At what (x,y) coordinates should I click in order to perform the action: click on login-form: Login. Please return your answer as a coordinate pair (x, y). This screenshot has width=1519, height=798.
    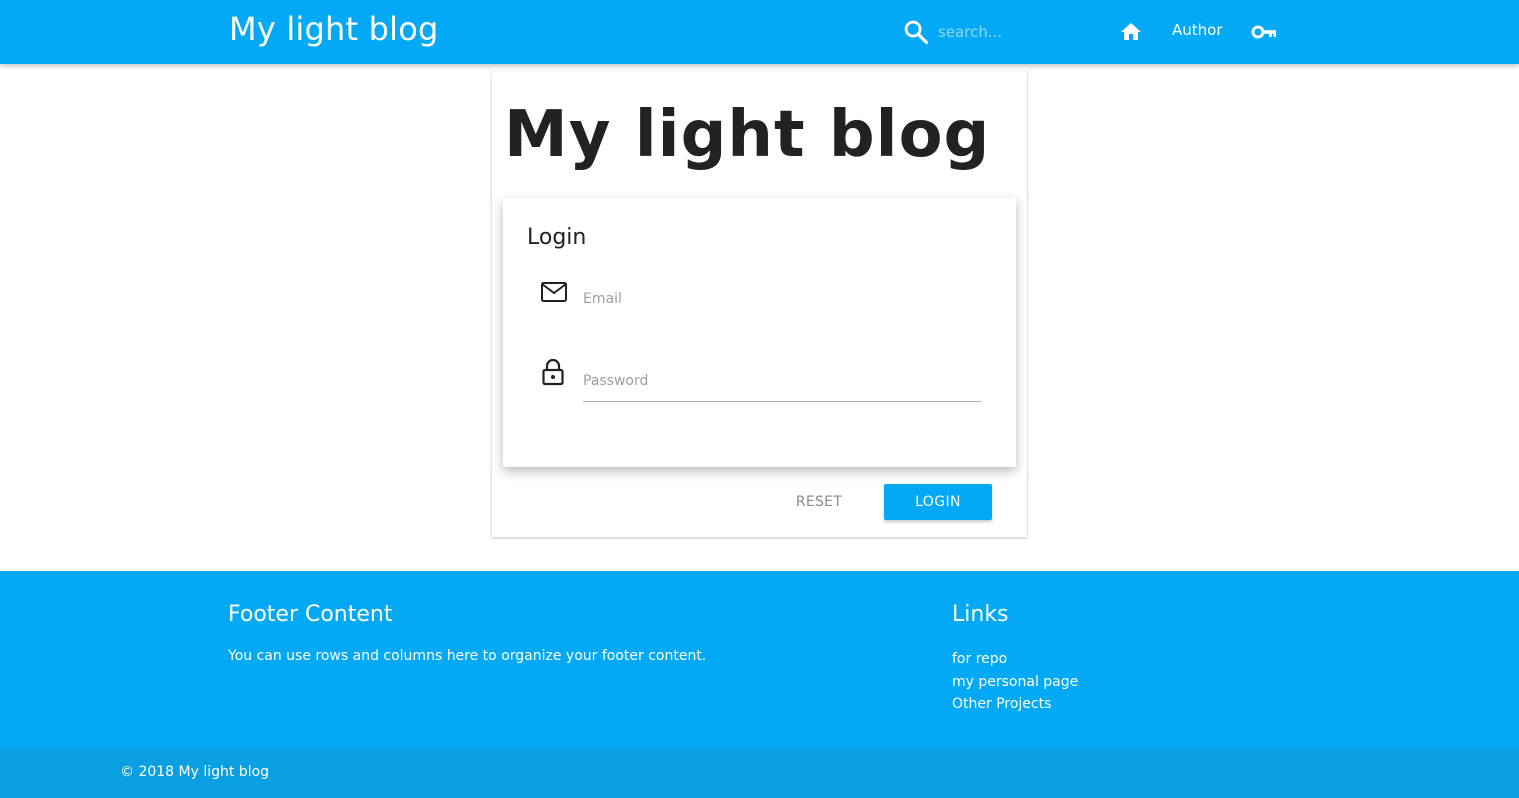
    Looking at the image, I should click on (759, 332).